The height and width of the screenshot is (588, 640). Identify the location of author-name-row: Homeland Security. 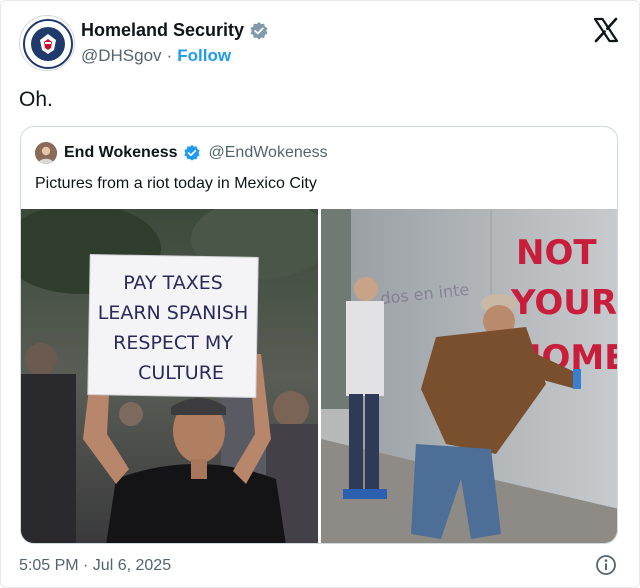
(175, 30).